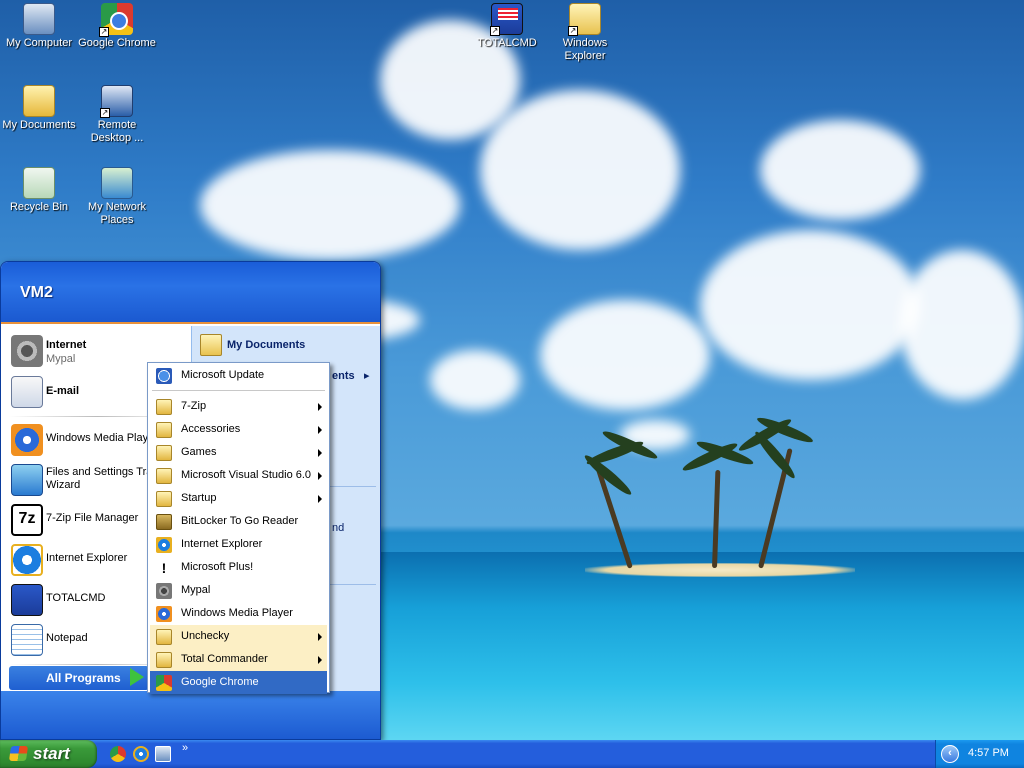 Image resolution: width=1024 pixels, height=768 pixels. Describe the element at coordinates (988, 753) in the screenshot. I see `clock: 4:57 PM` at that location.